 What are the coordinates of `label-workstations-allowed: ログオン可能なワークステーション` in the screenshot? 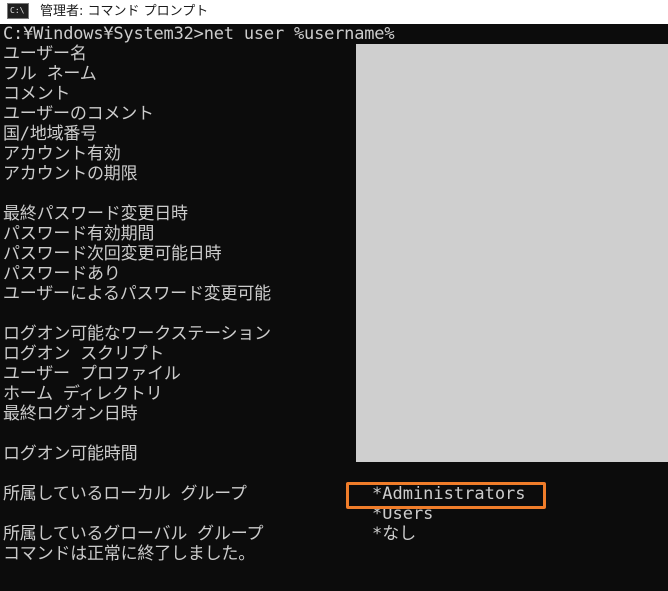 It's located at (137, 334).